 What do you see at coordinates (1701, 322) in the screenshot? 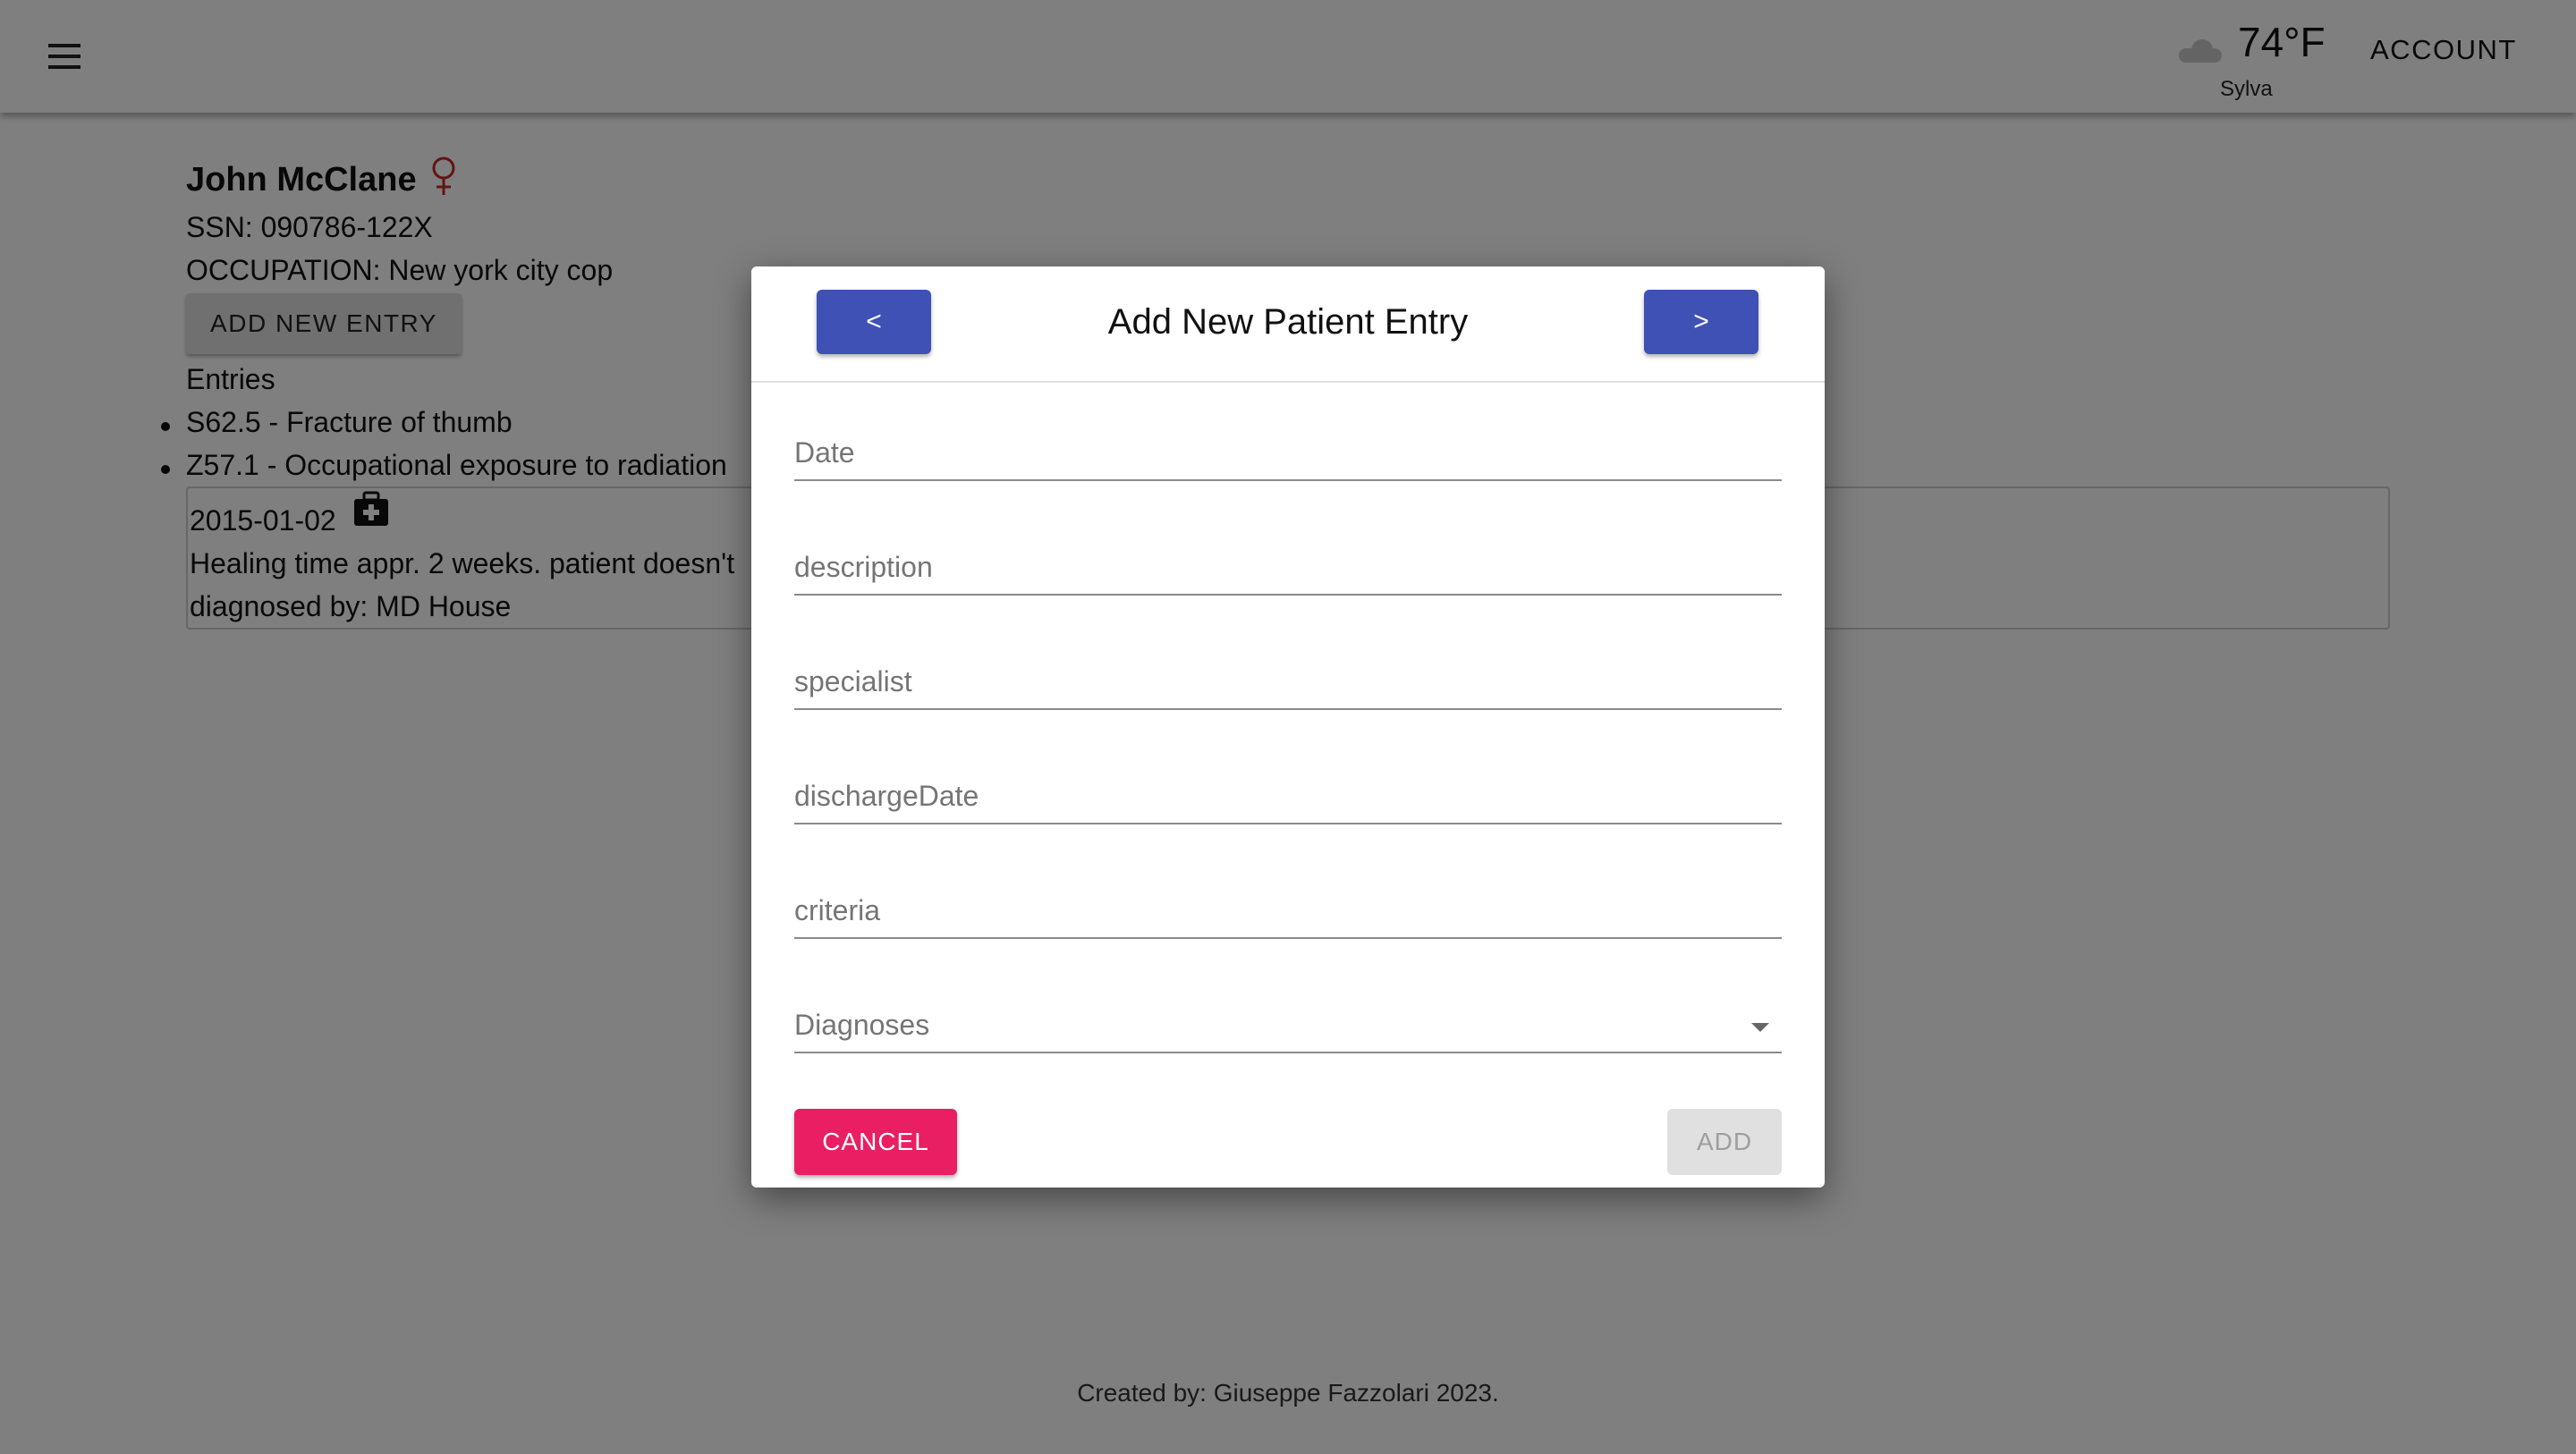
I see `next-button: >` at bounding box center [1701, 322].